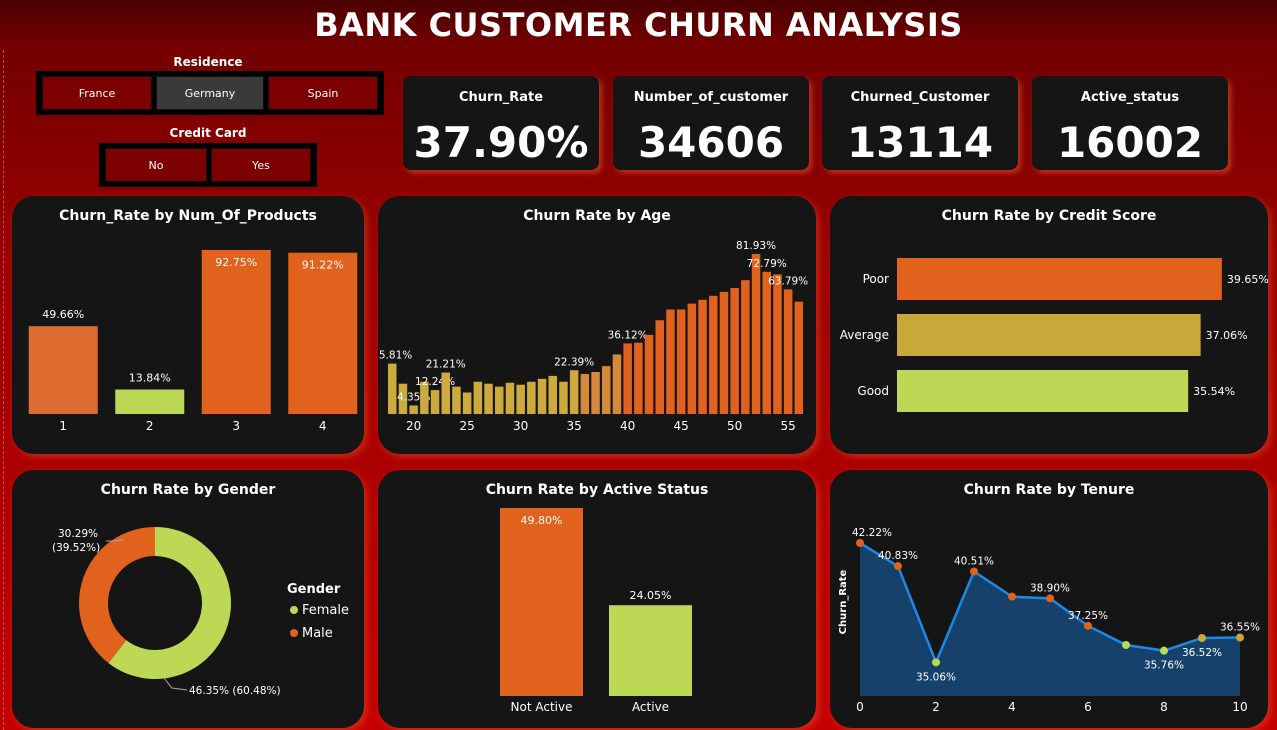  I want to click on residence-germany-button: Germany, so click(210, 93).